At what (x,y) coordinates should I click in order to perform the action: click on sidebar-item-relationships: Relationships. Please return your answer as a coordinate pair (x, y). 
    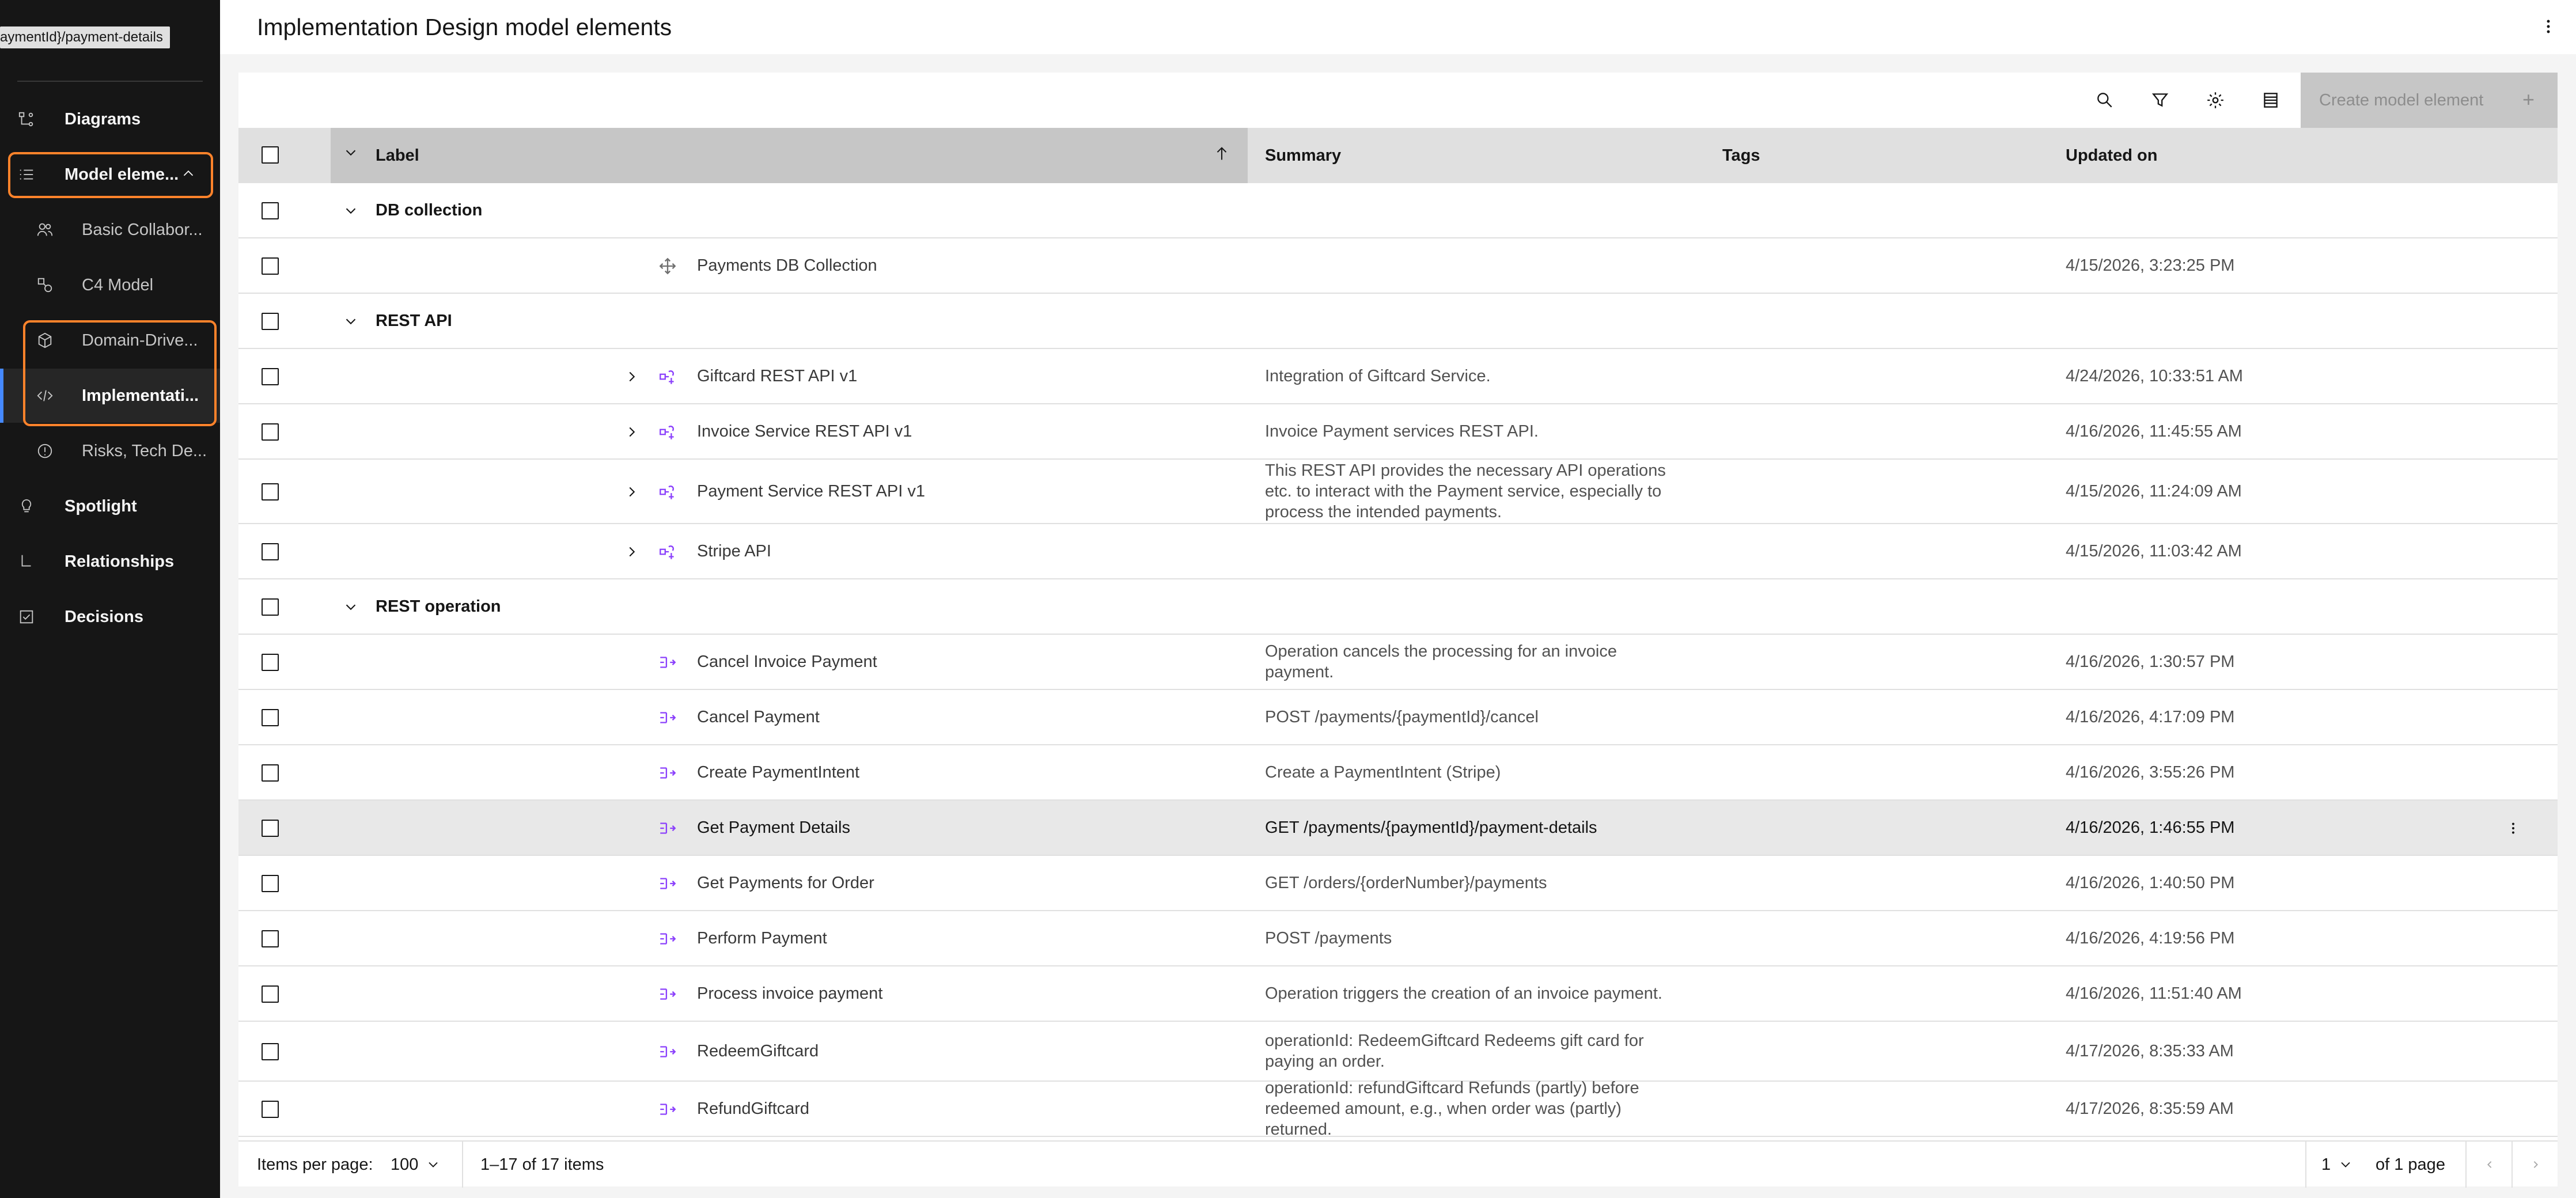
    Looking at the image, I should click on (110, 561).